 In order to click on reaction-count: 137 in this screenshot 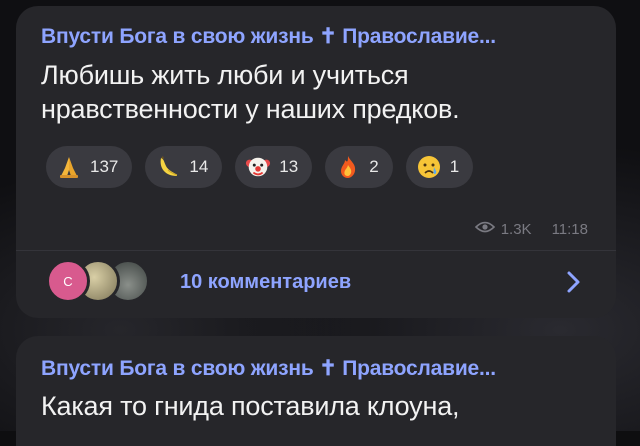, I will do `click(104, 166)`.